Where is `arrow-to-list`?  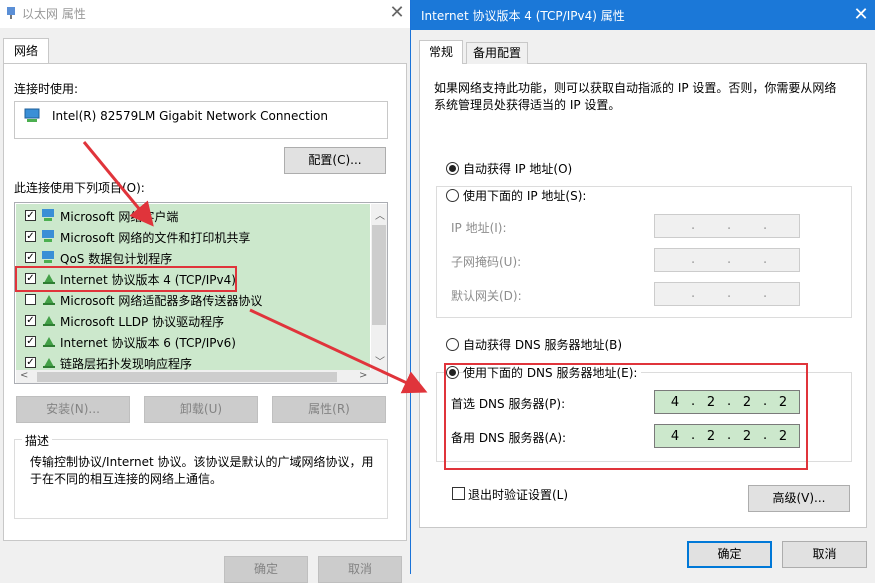
arrow-to-list is located at coordinates (118, 184).